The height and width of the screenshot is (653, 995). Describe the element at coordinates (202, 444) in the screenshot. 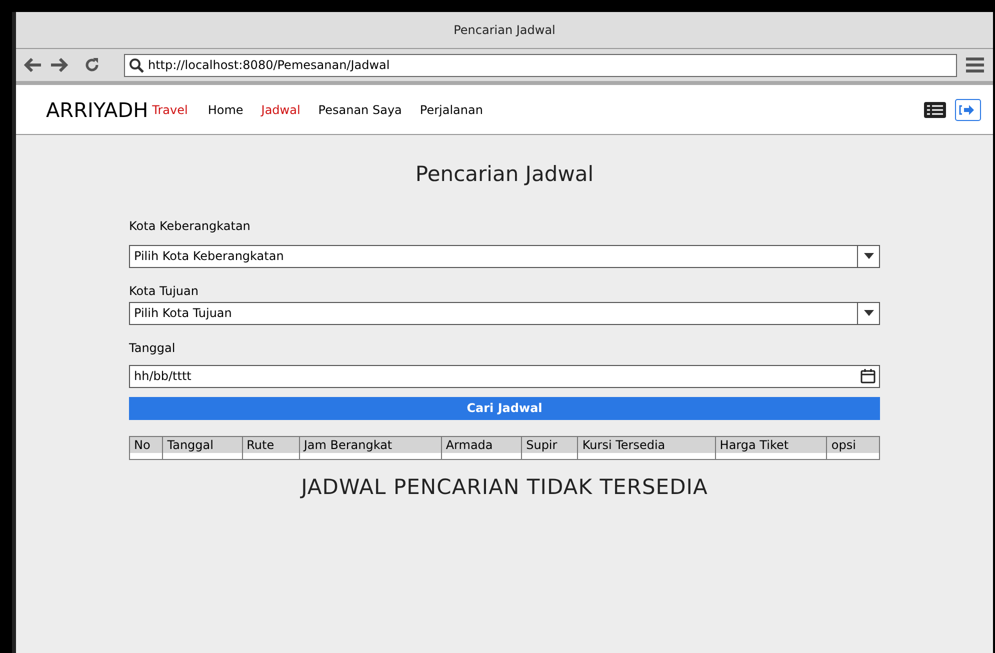

I see `column-header: Tanggal` at that location.